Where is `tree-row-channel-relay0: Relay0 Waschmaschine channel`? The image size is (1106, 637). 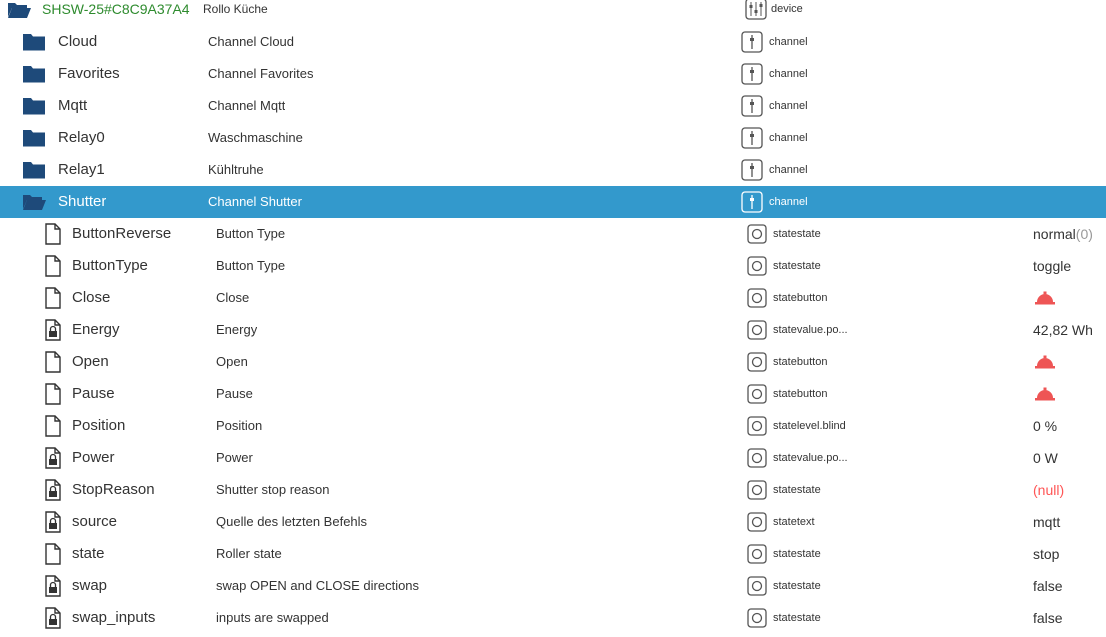 tree-row-channel-relay0: Relay0 Waschmaschine channel is located at coordinates (553, 138).